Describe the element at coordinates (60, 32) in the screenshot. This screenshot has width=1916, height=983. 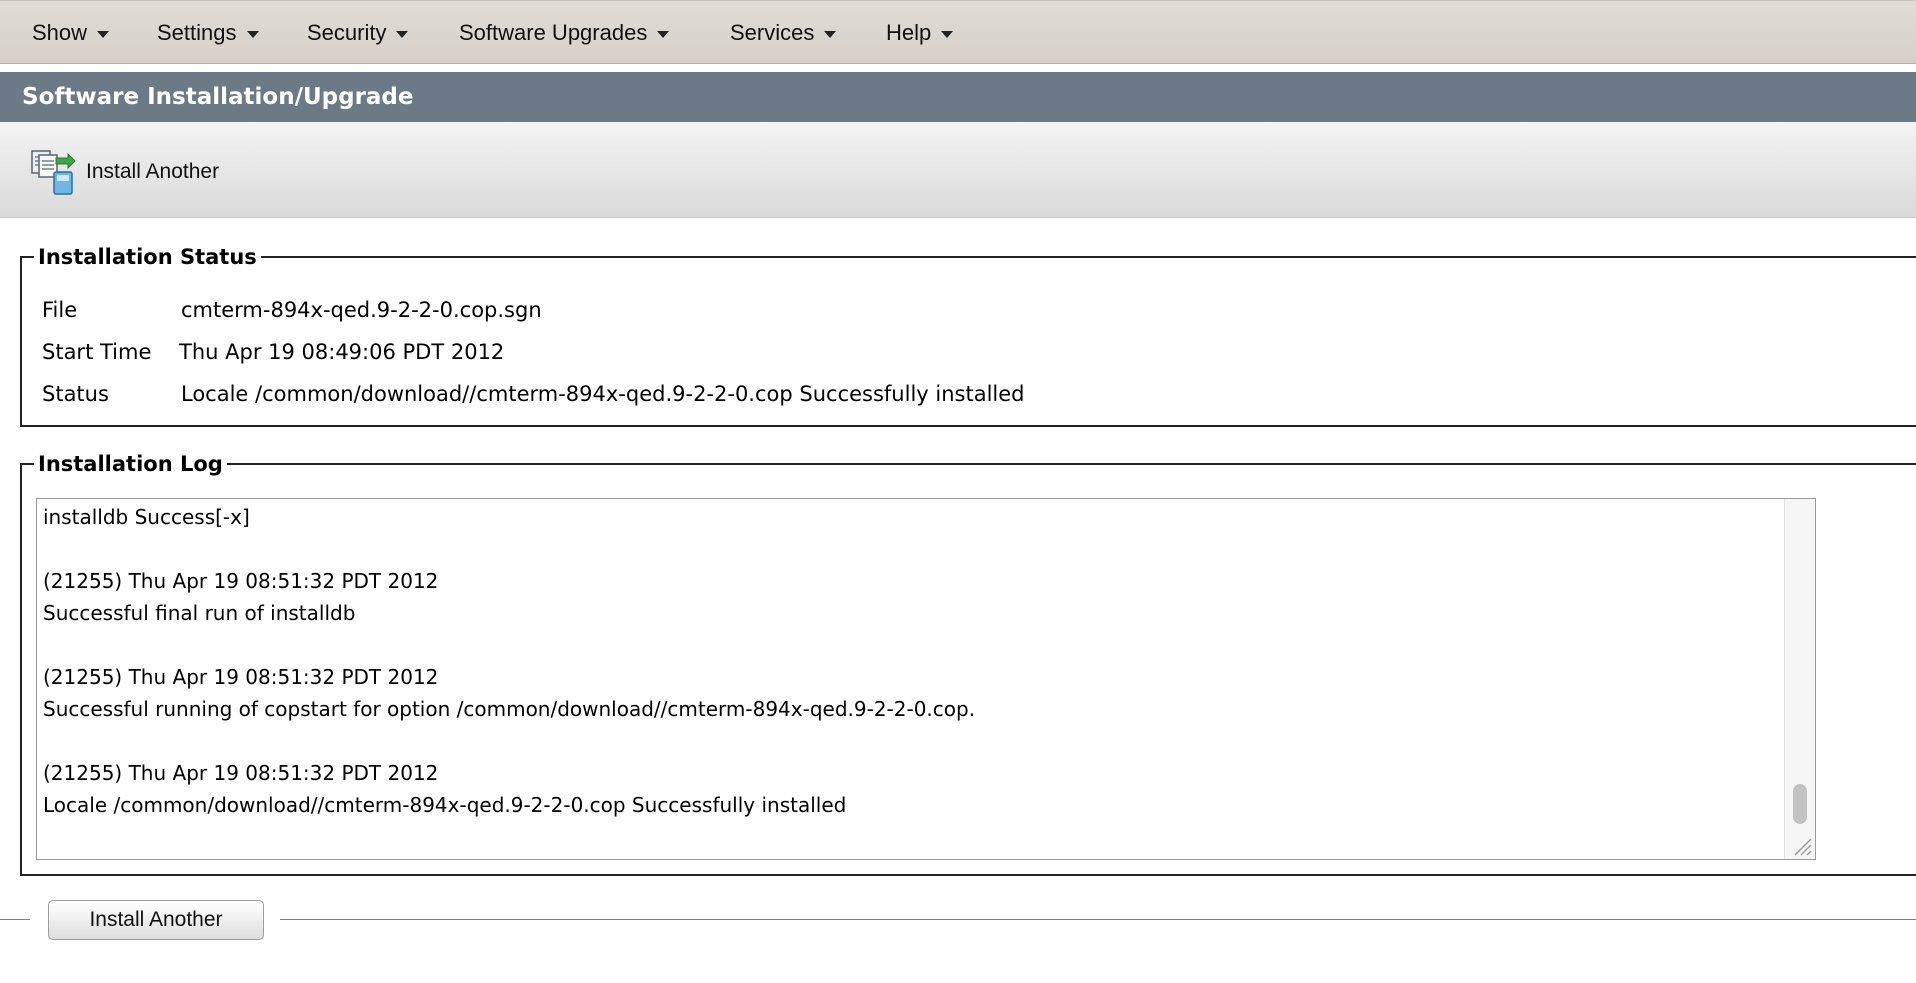
I see `menu-show-label: Show` at that location.